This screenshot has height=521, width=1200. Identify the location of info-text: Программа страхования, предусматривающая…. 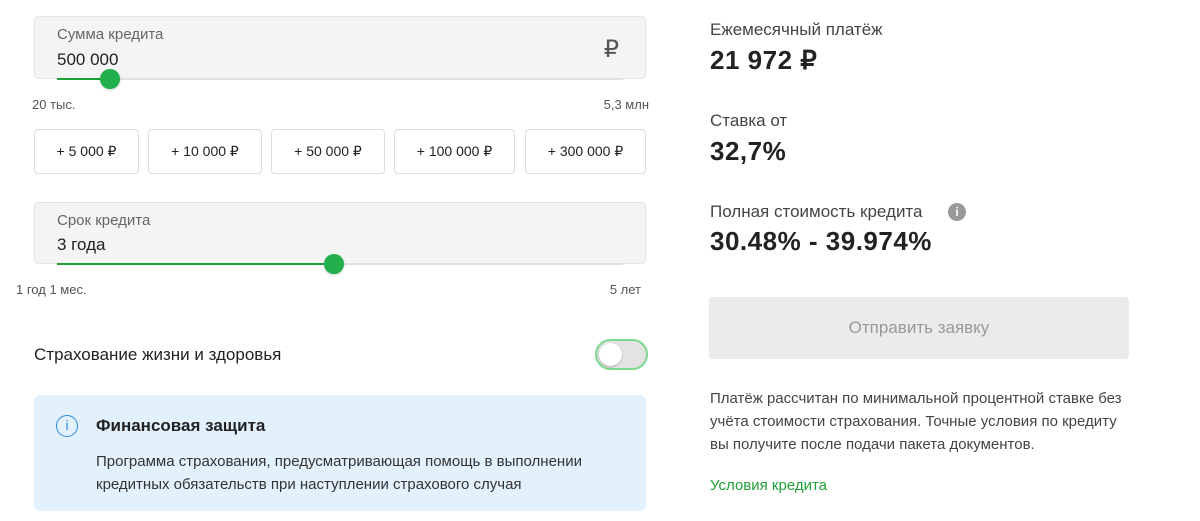
(339, 473).